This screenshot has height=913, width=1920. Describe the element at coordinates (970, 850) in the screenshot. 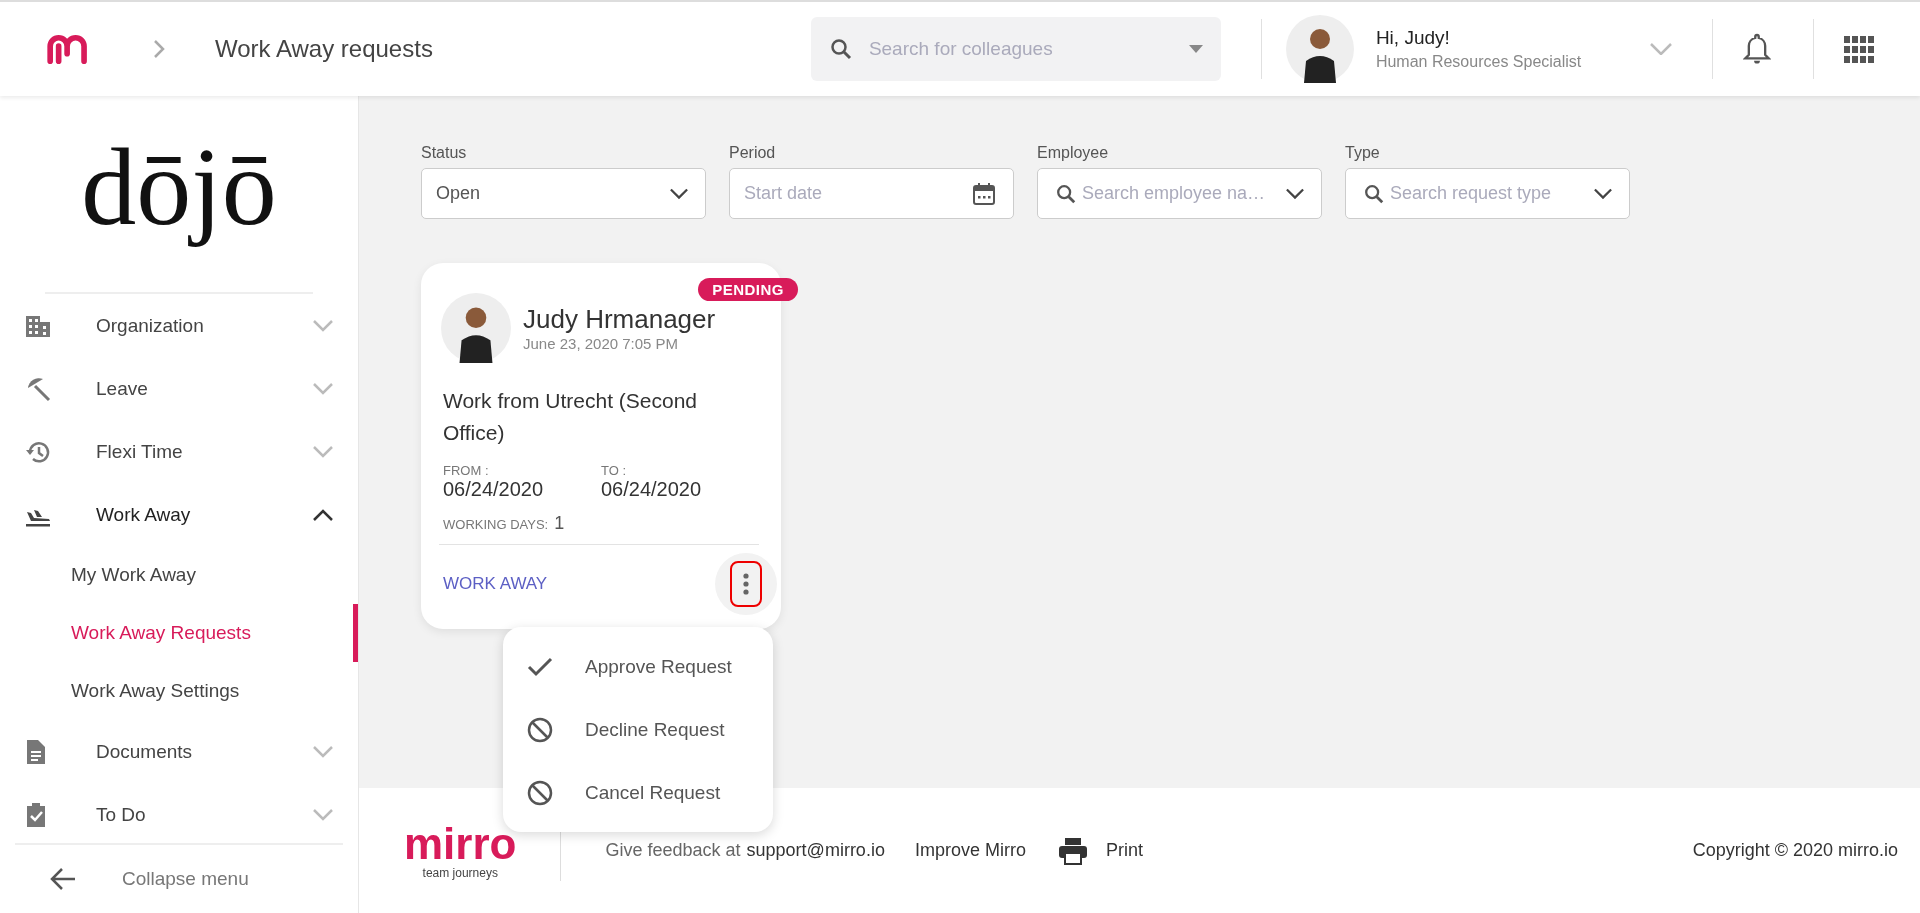

I see `improve-link: Improve Mirro` at that location.